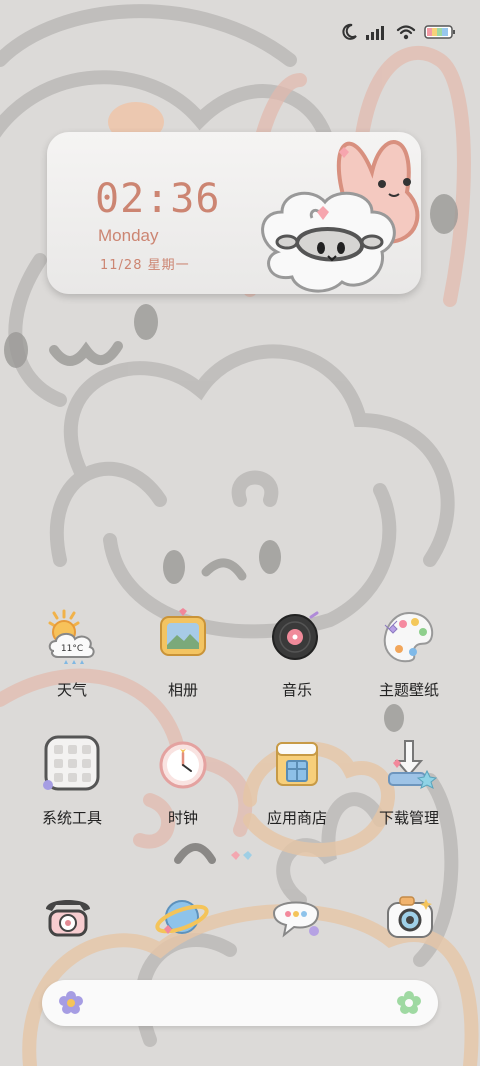  Describe the element at coordinates (72, 649) in the screenshot. I see `weather-temp: 11°C` at that location.